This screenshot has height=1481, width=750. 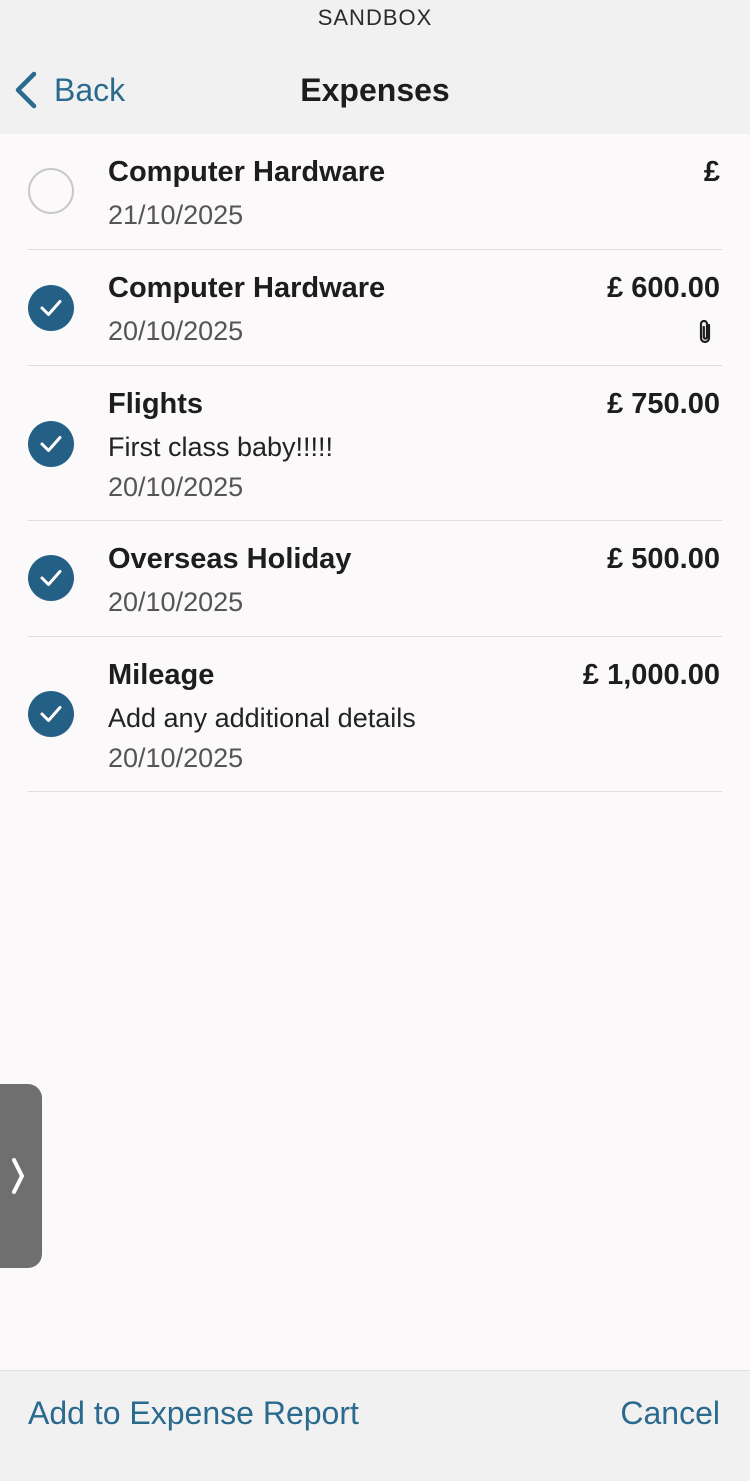 What do you see at coordinates (375, 1425) in the screenshot?
I see `bottom-toolbar: Add to Expense Report Cancel` at bounding box center [375, 1425].